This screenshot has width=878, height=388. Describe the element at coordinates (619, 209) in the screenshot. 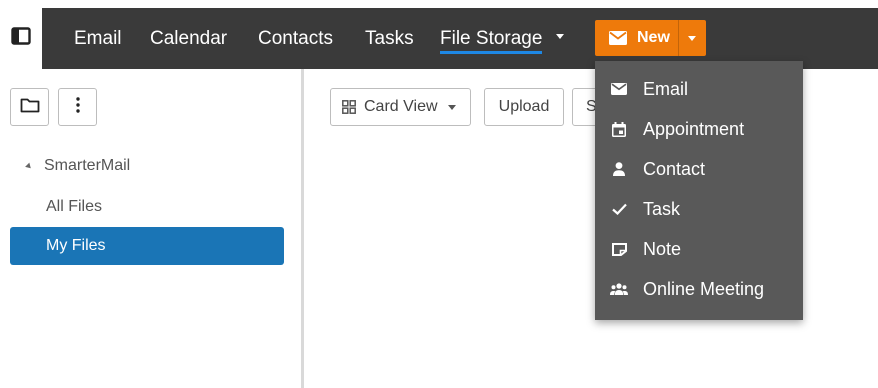

I see `checkmark-icon` at that location.